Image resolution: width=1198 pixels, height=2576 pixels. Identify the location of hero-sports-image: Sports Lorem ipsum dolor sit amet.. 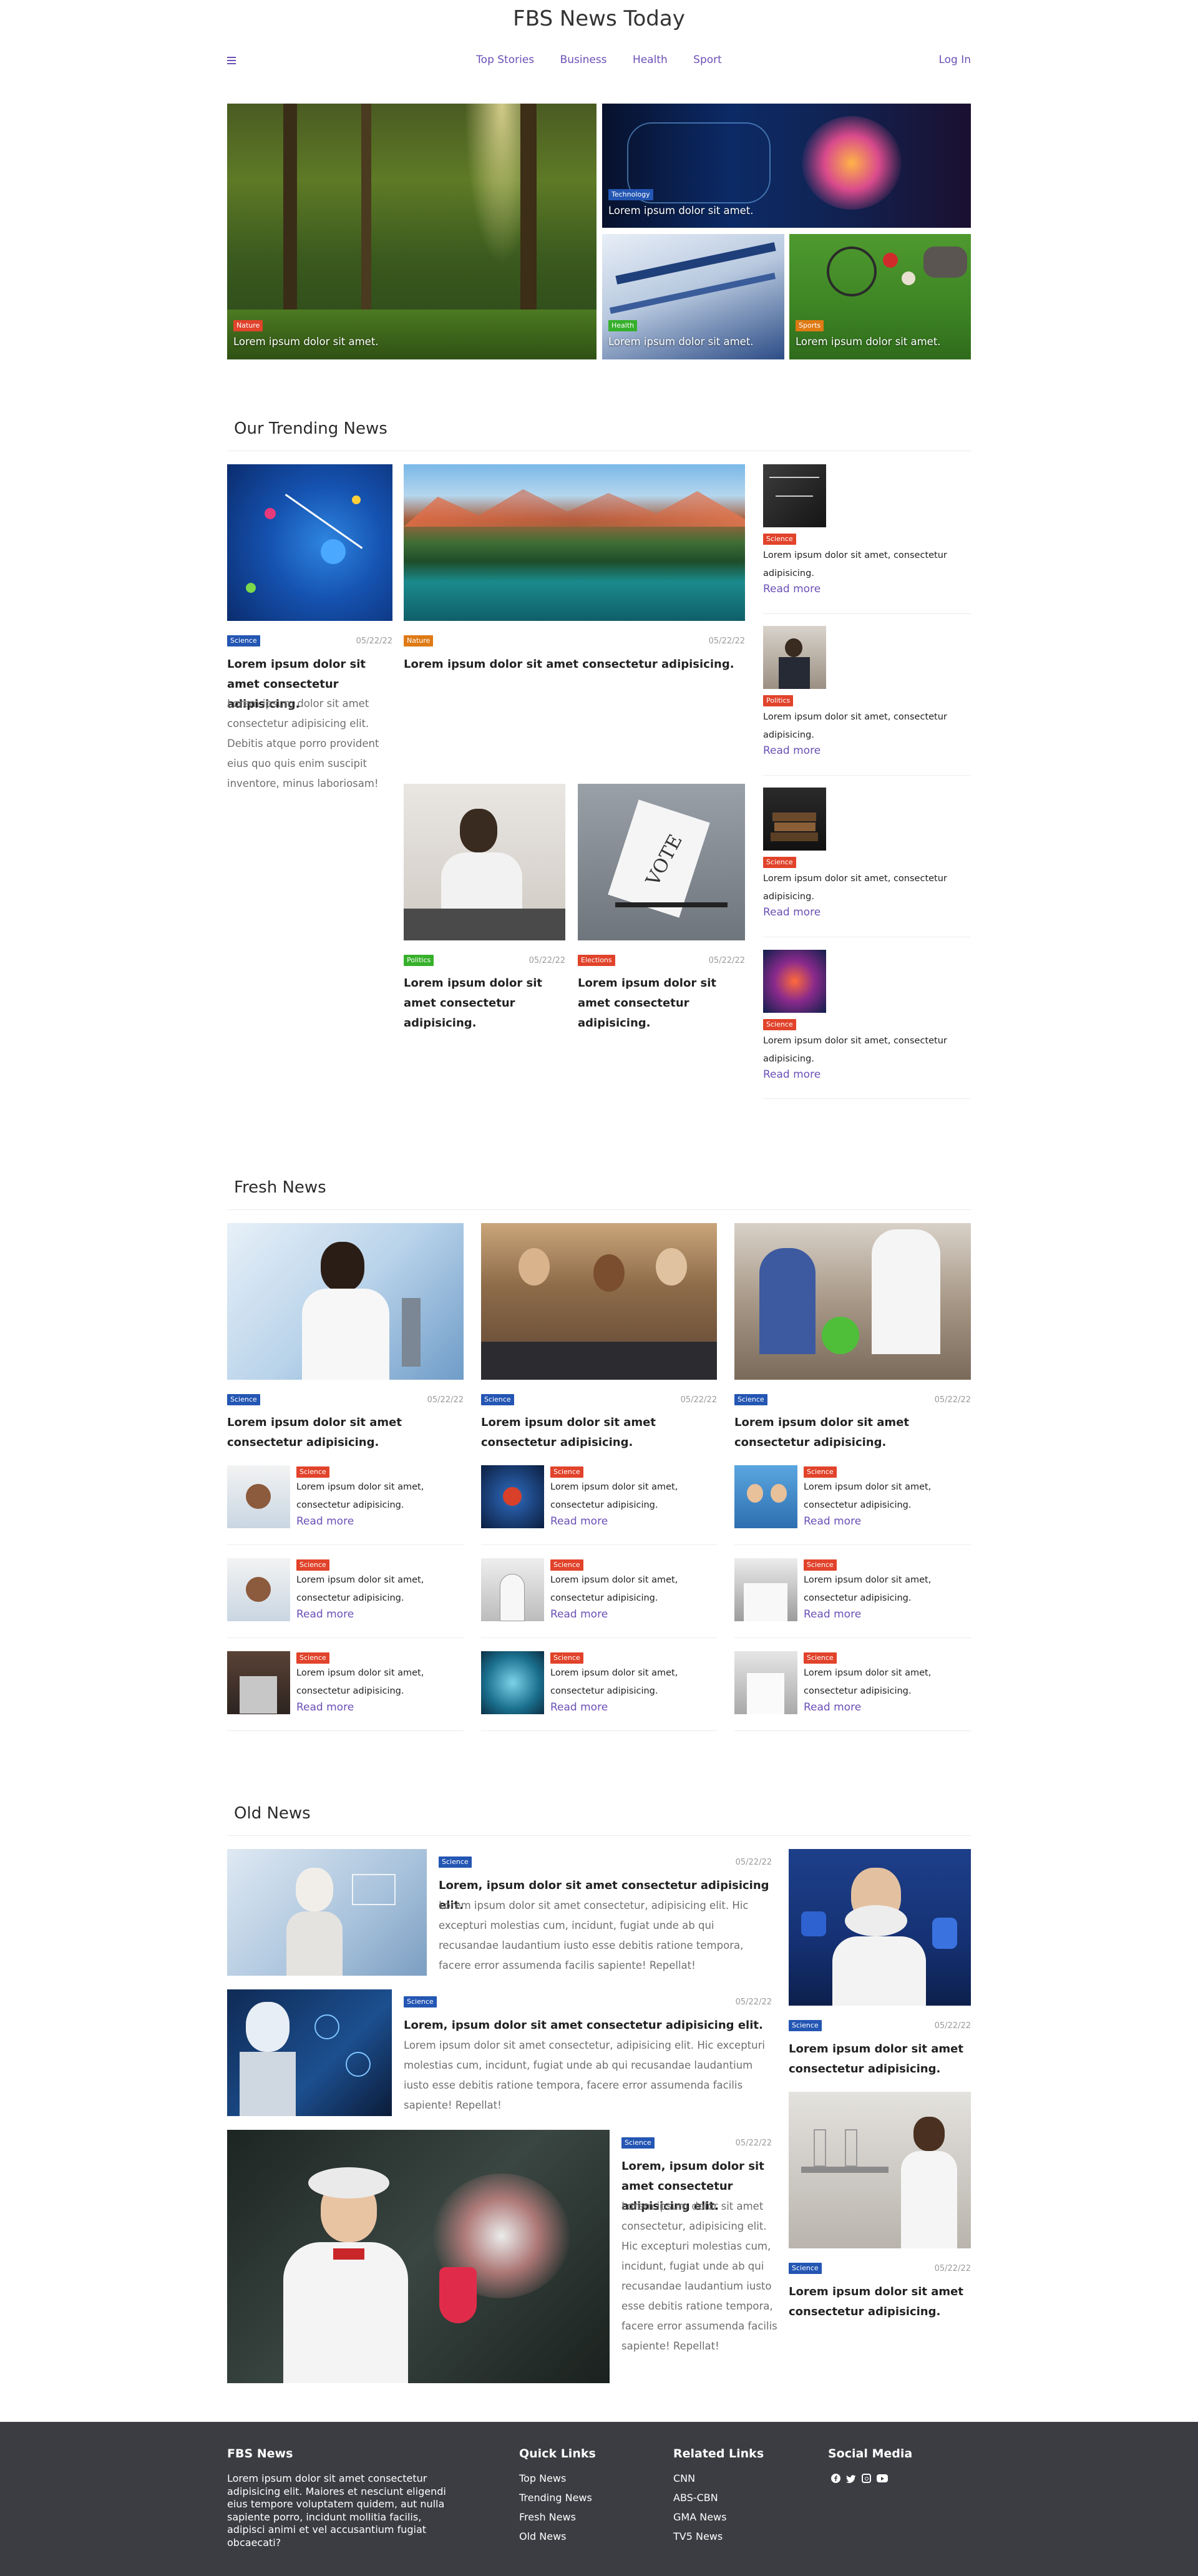
(880, 296).